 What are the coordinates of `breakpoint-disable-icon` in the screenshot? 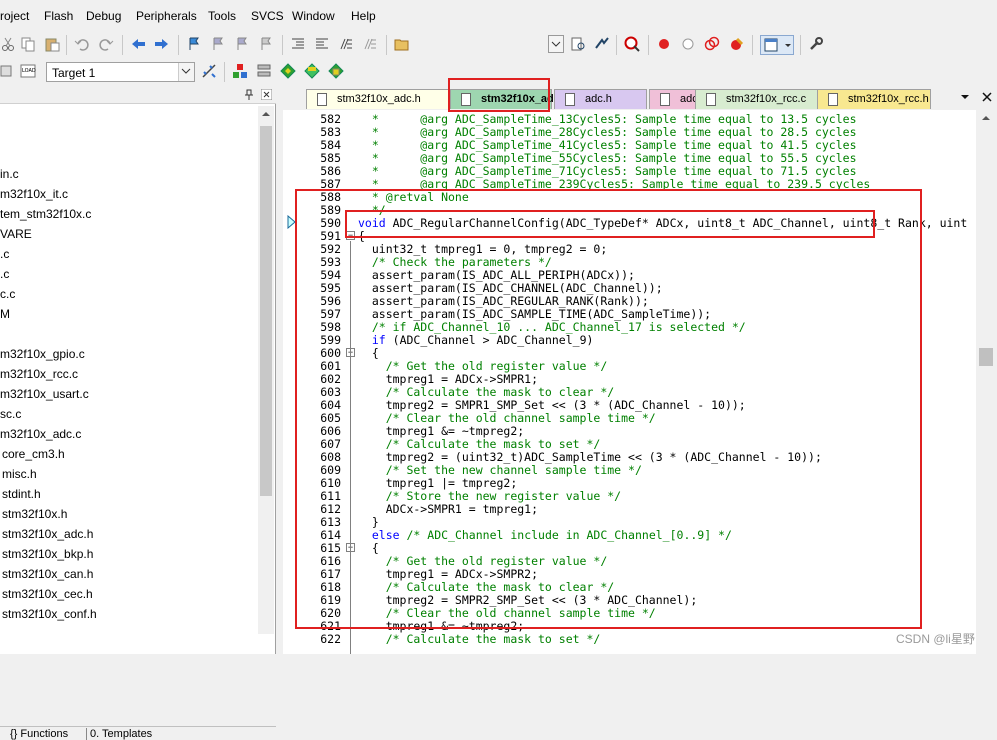 It's located at (688, 44).